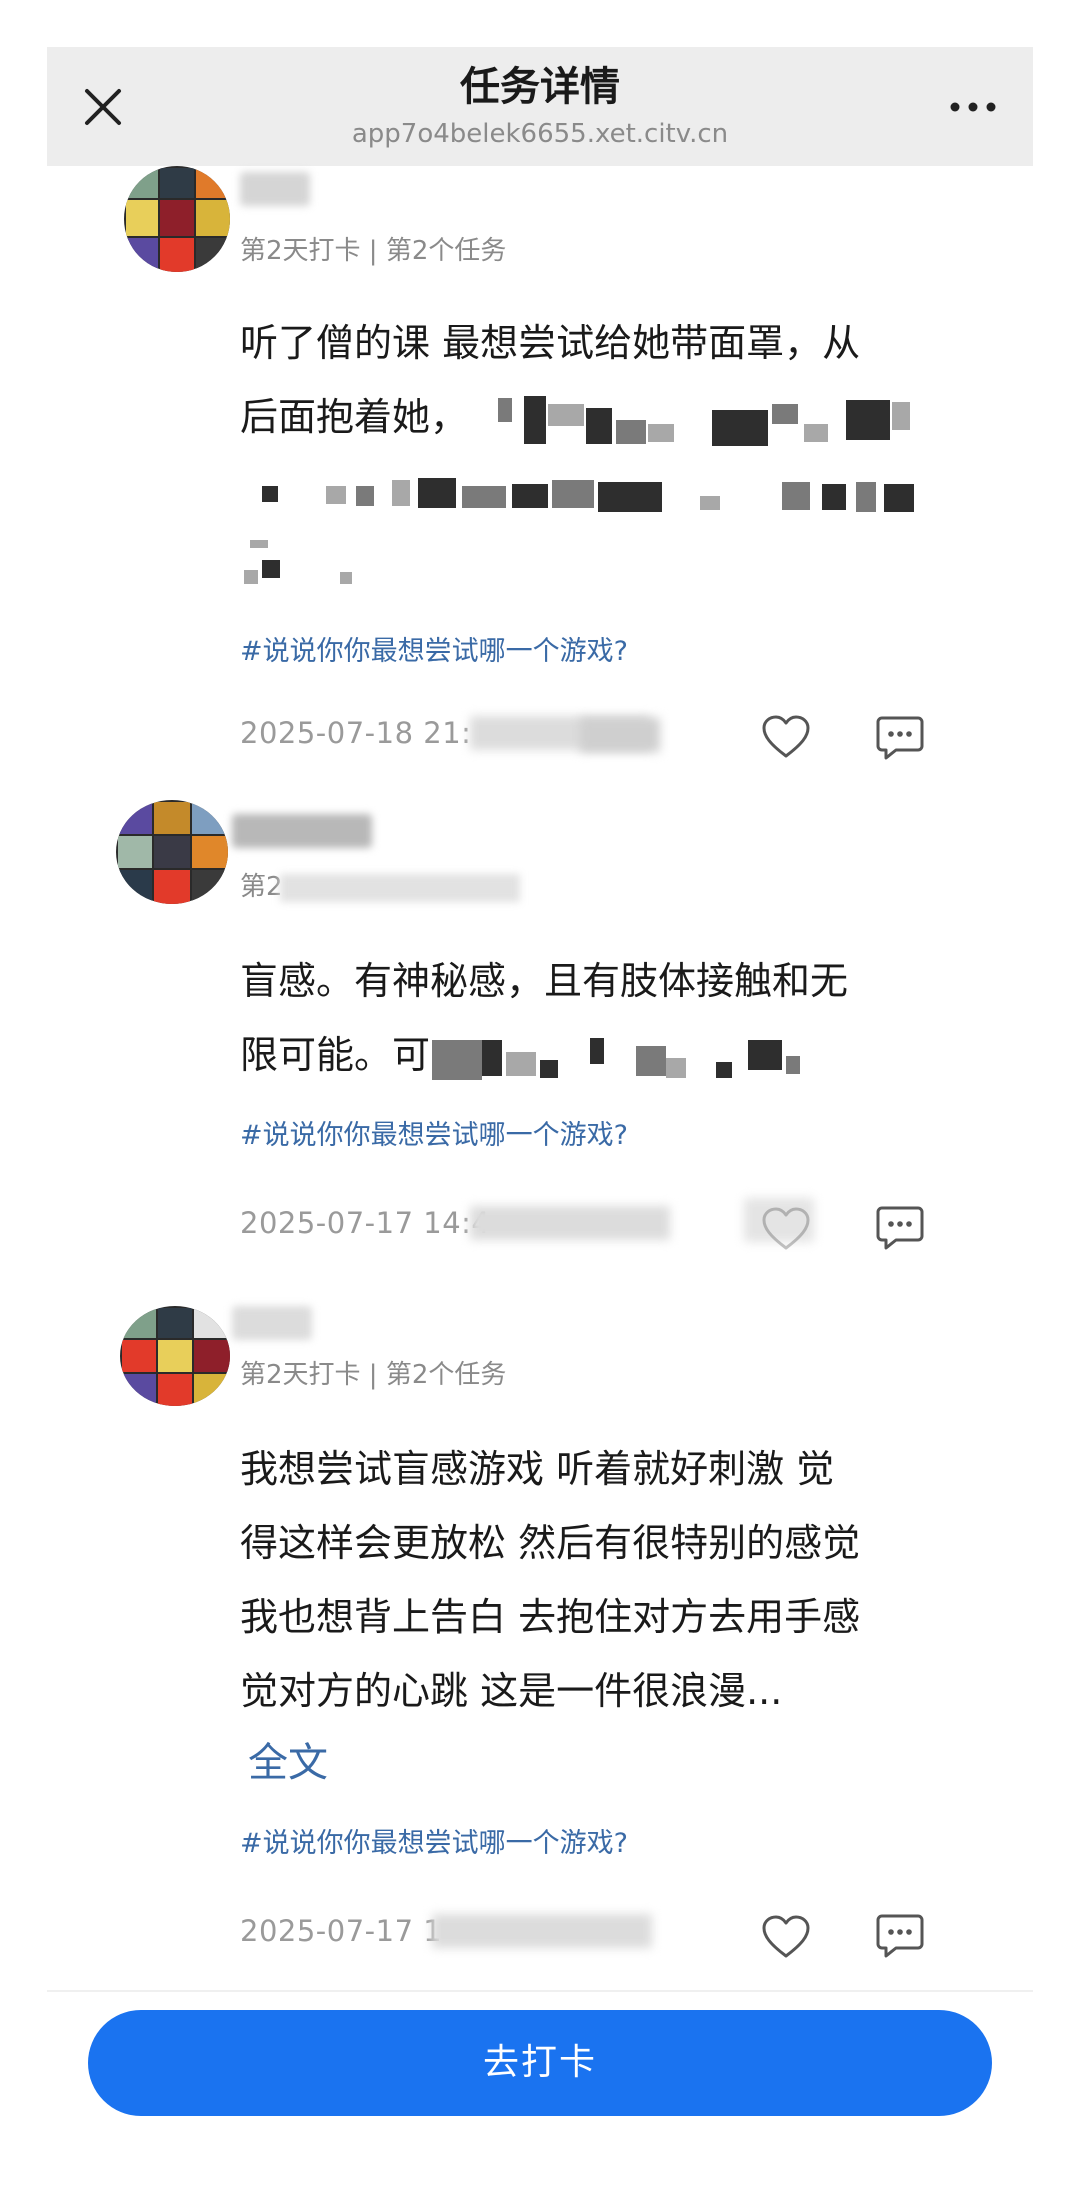 The image size is (1080, 2186). I want to click on content-line: 盲感。有神秘感，且有肢体接触和无, so click(544, 981).